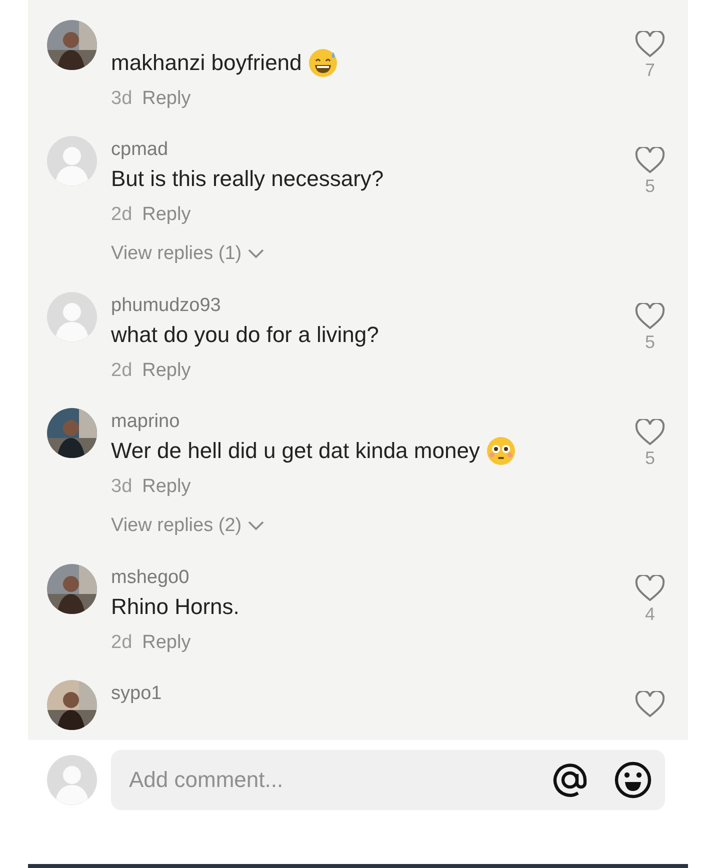 This screenshot has height=868, width=720. I want to click on smiley-icon, so click(633, 780).